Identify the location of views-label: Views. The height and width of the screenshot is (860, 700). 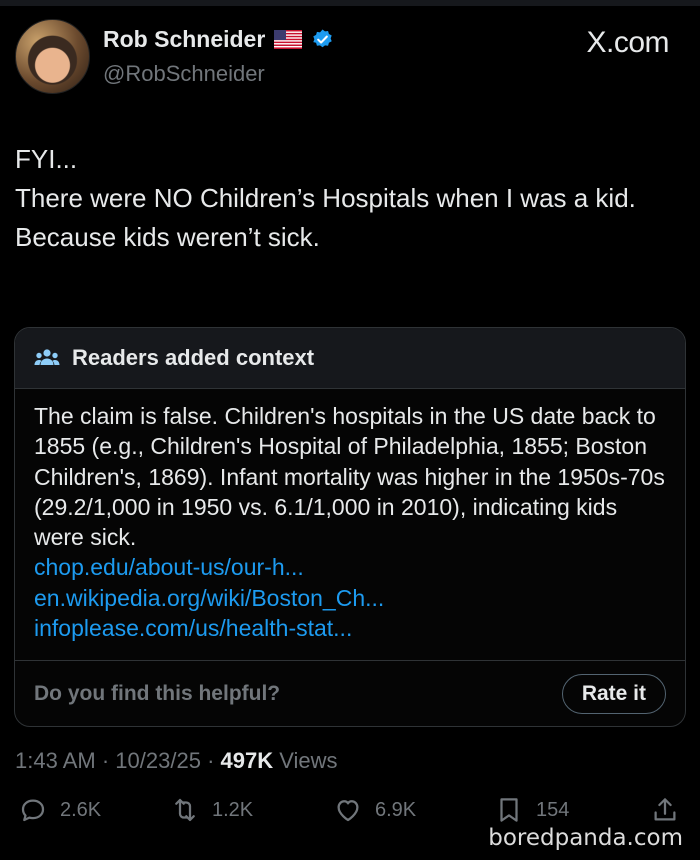
(308, 760).